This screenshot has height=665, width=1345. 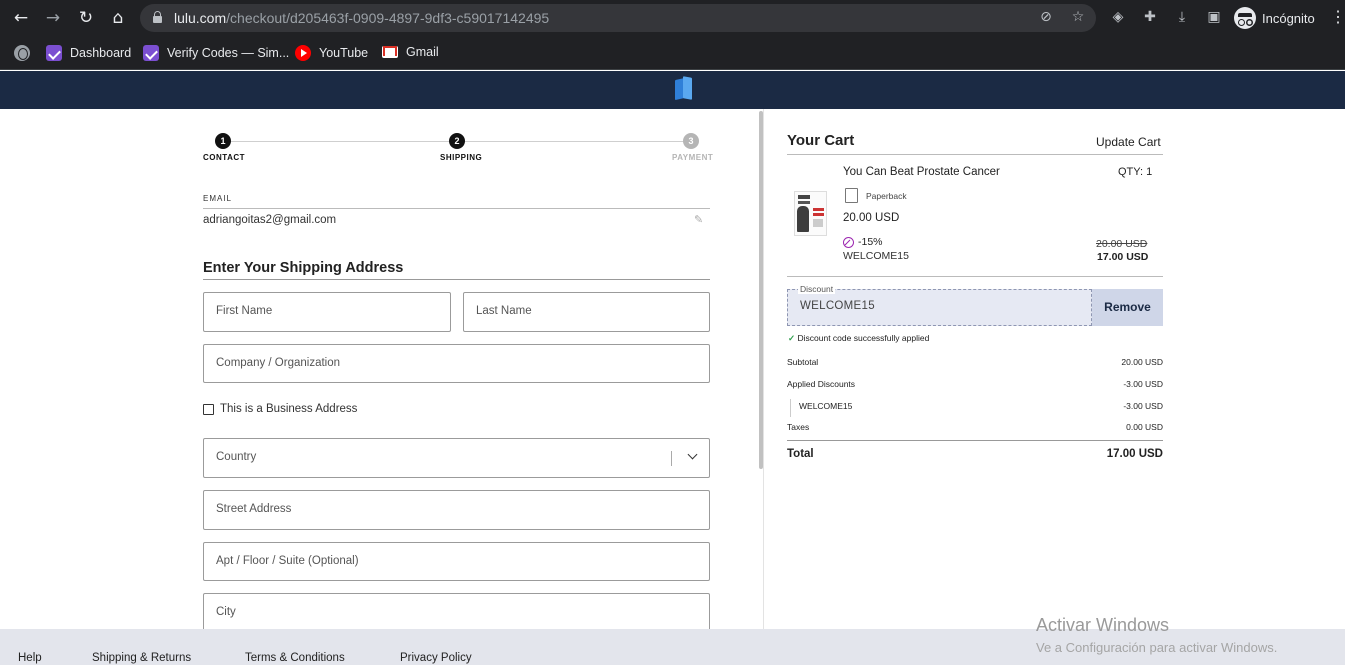 I want to click on subtotal-label: Subtotal, so click(x=803, y=362).